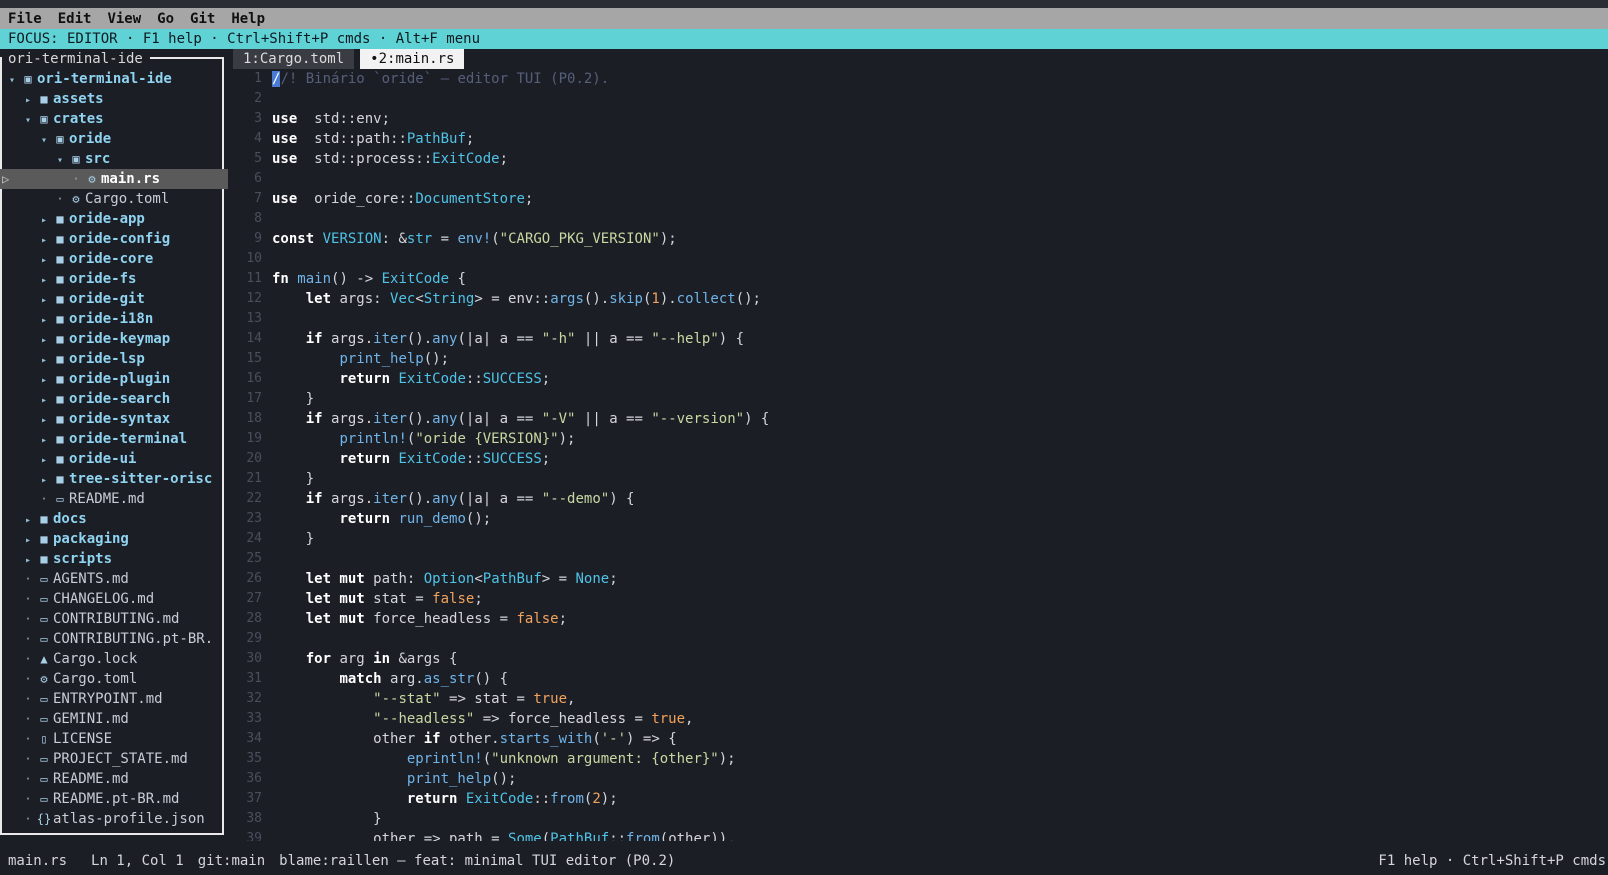 This screenshot has height=875, width=1608. Describe the element at coordinates (124, 19) in the screenshot. I see `menu-view: View` at that location.